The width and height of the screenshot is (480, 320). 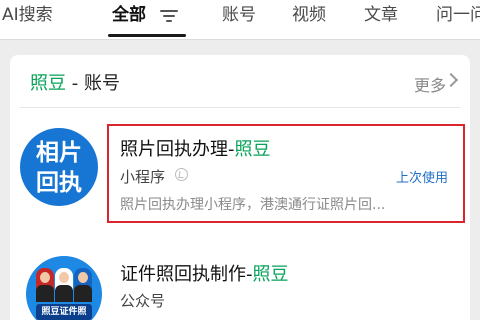 What do you see at coordinates (64, 312) in the screenshot?
I see `avatar-badge: 照豆证件照` at bounding box center [64, 312].